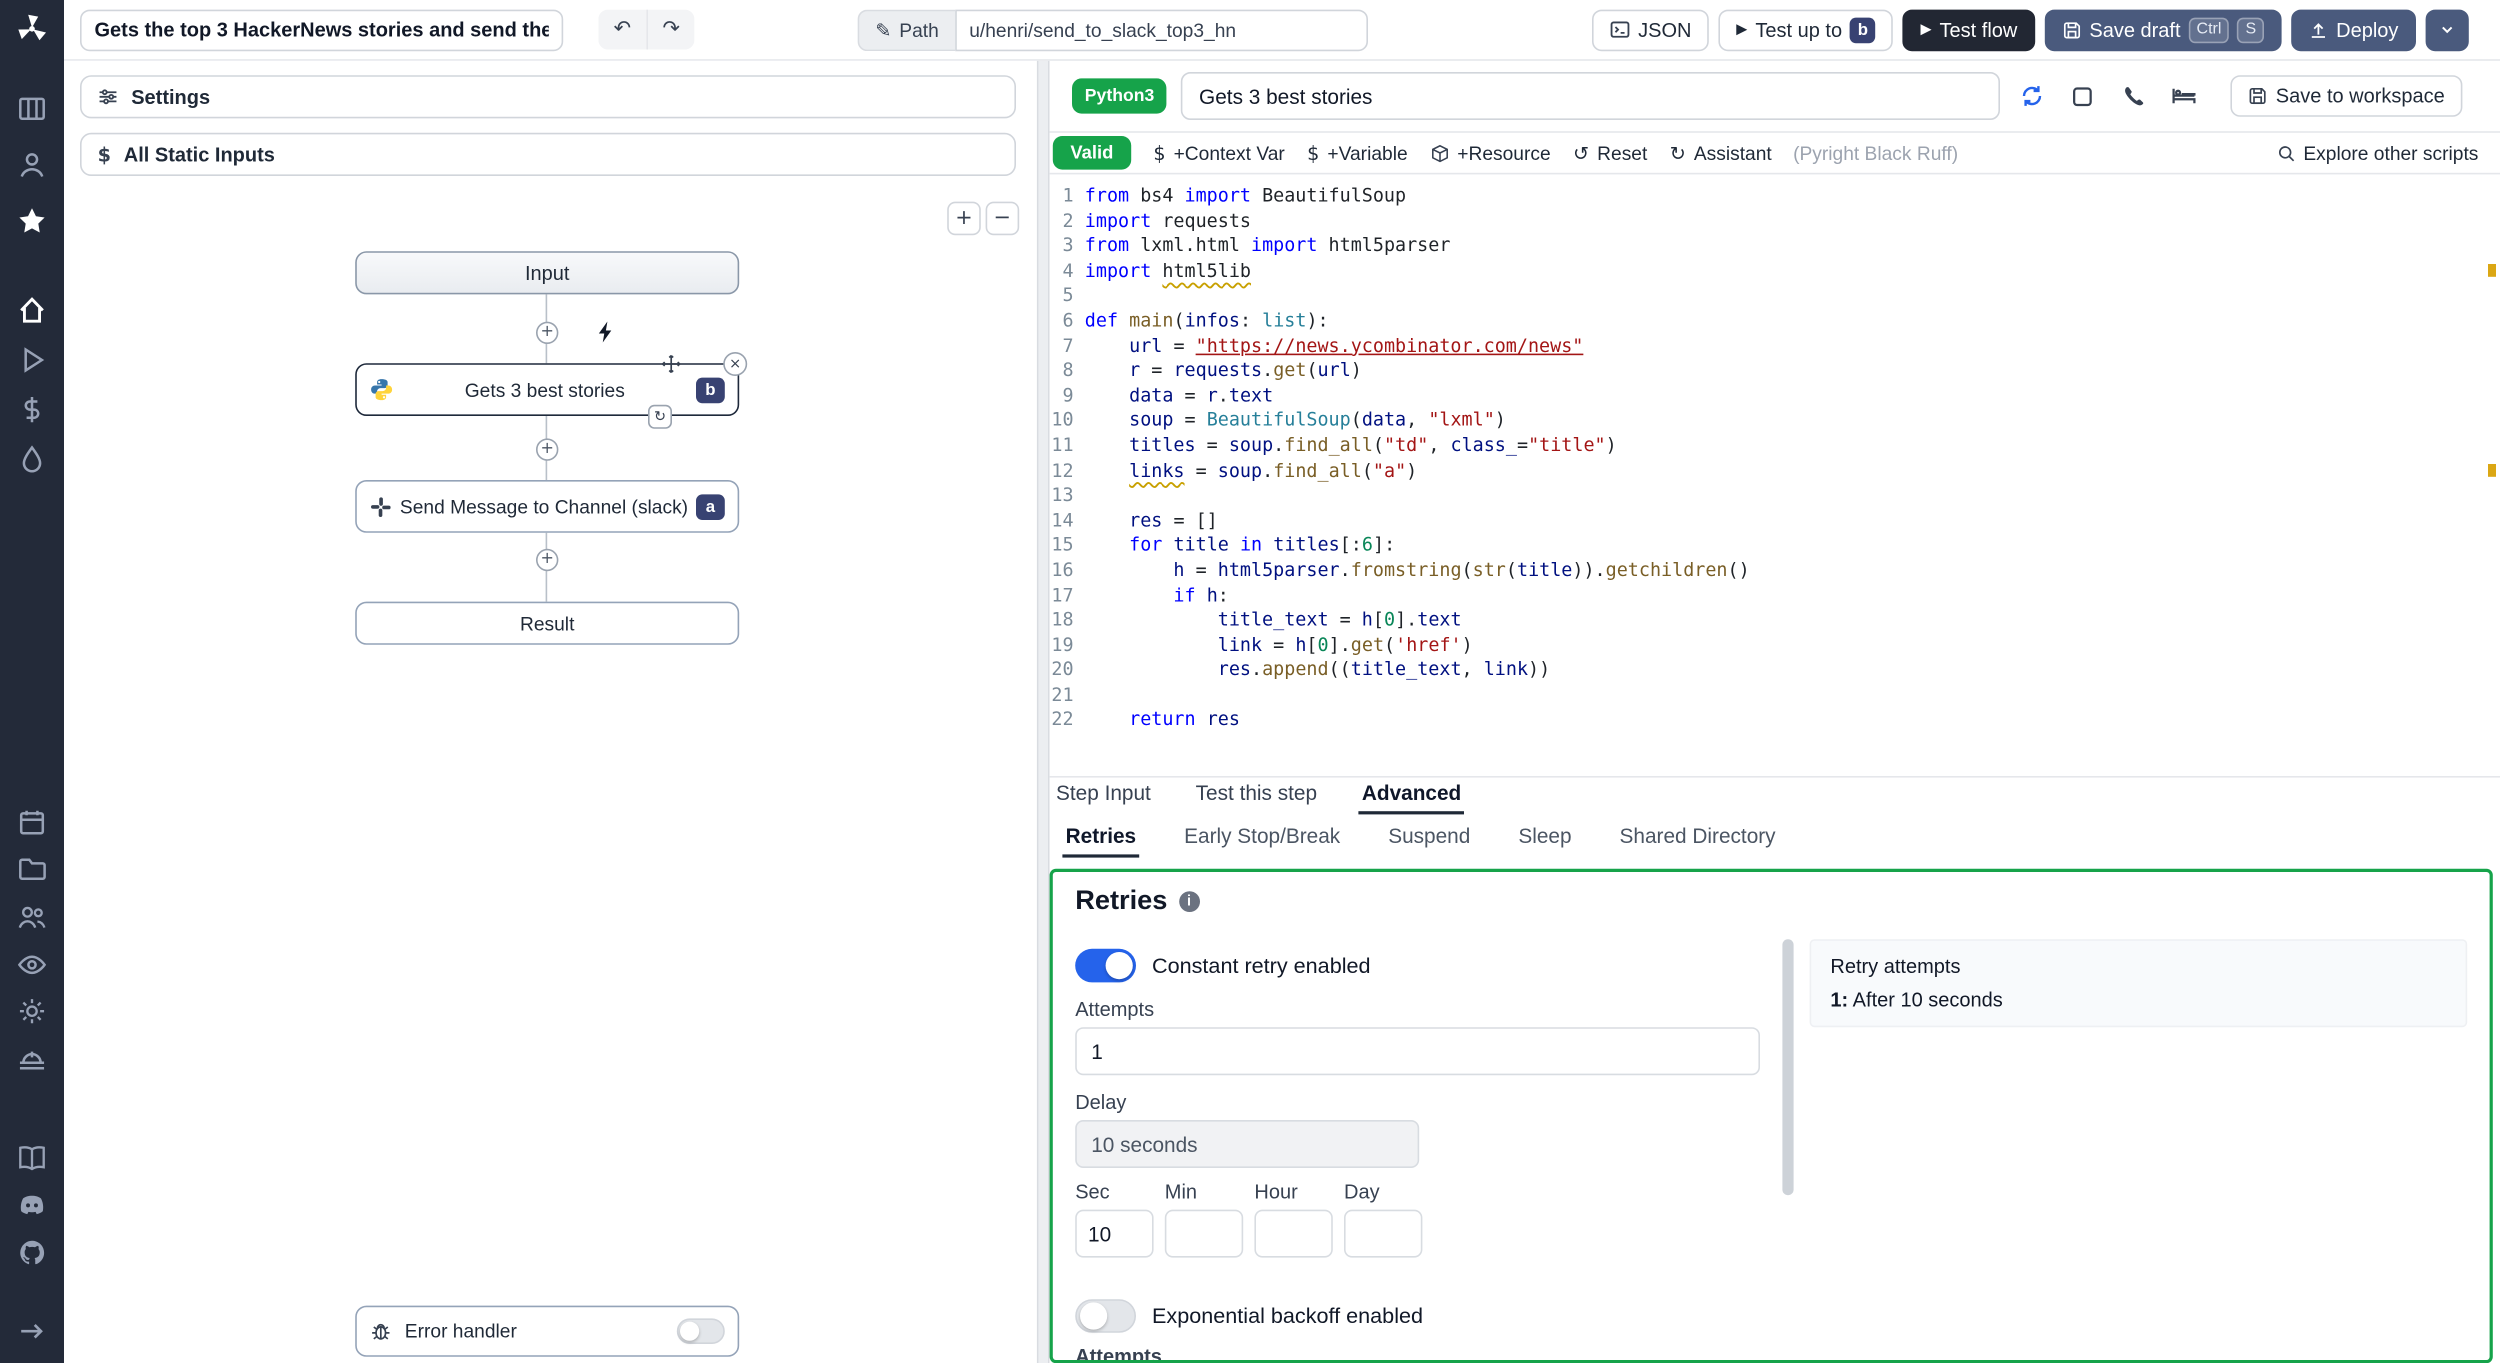 The height and width of the screenshot is (1363, 2500). I want to click on restart-from-step-button: ↻, so click(660, 416).